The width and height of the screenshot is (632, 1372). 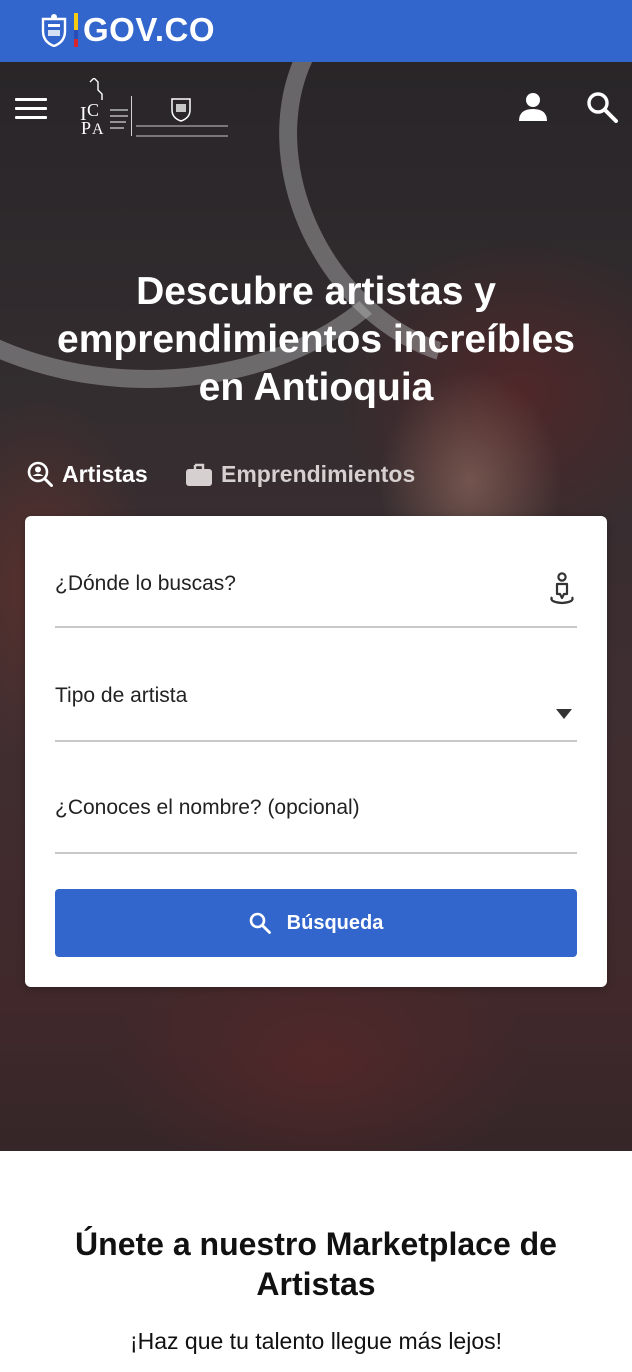 What do you see at coordinates (54, 30) in the screenshot?
I see `colombia-shield-icon` at bounding box center [54, 30].